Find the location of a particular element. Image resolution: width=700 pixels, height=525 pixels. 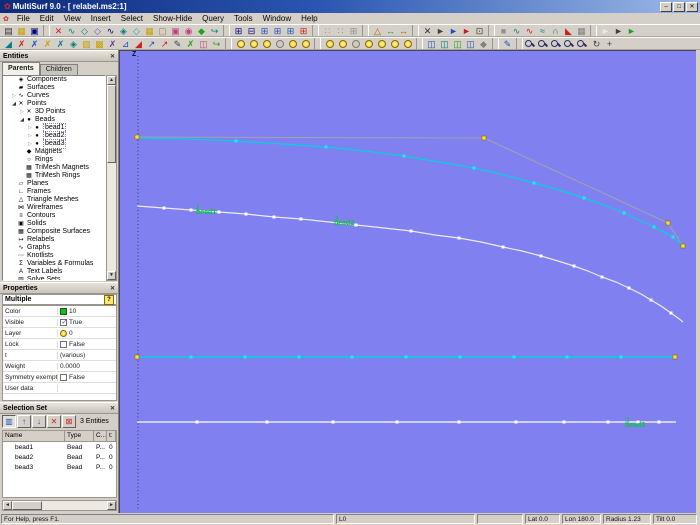

tree-item: A Text Labels is located at coordinates (54, 272).